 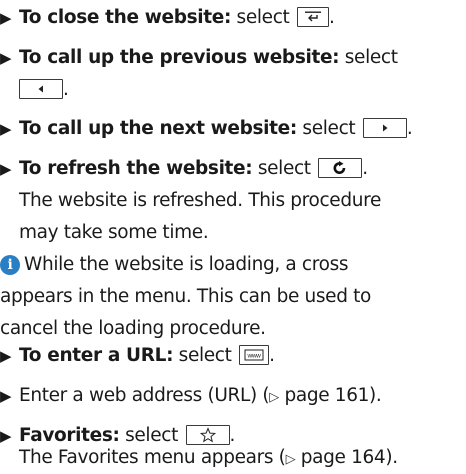 I want to click on enter-url-item: ▶ To enter a URL: select www ., so click(x=233, y=356).